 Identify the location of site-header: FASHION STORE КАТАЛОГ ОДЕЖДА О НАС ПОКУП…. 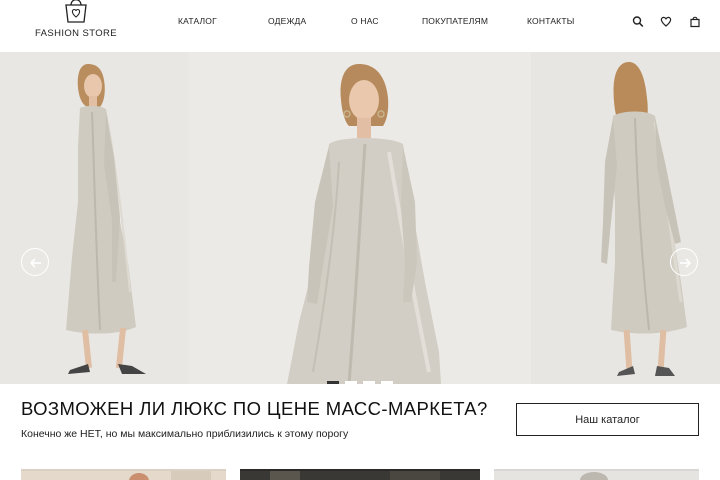
(360, 26).